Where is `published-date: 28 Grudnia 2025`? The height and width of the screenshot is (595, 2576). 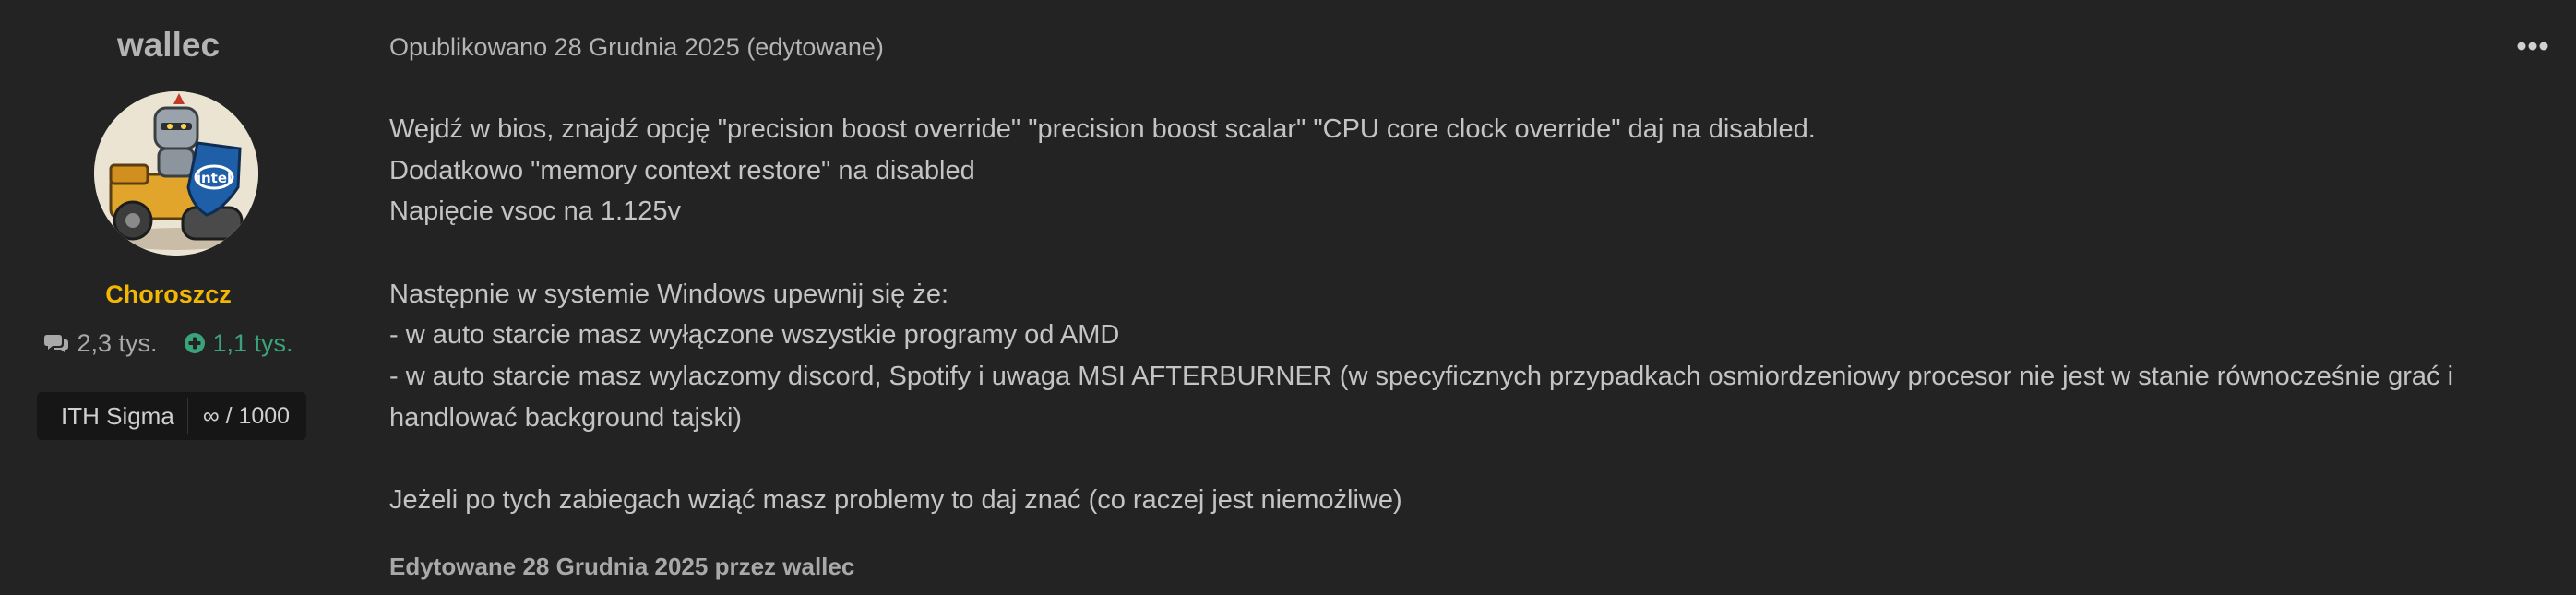 published-date: 28 Grudnia 2025 is located at coordinates (647, 47).